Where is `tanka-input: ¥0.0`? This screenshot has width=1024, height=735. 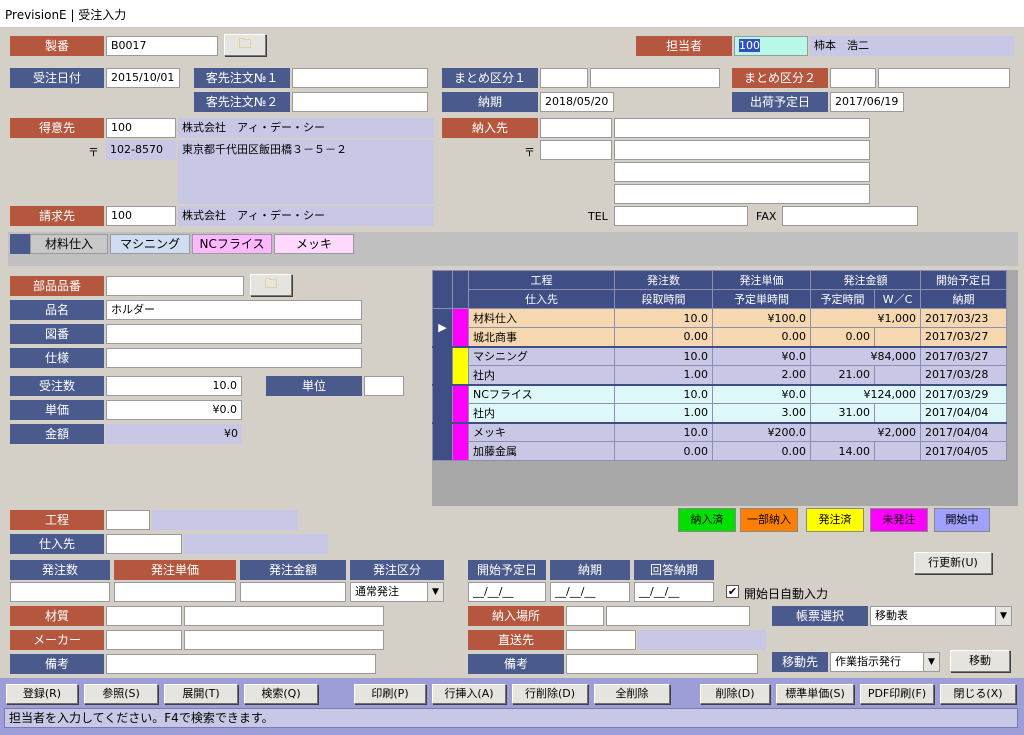 tanka-input: ¥0.0 is located at coordinates (174, 410).